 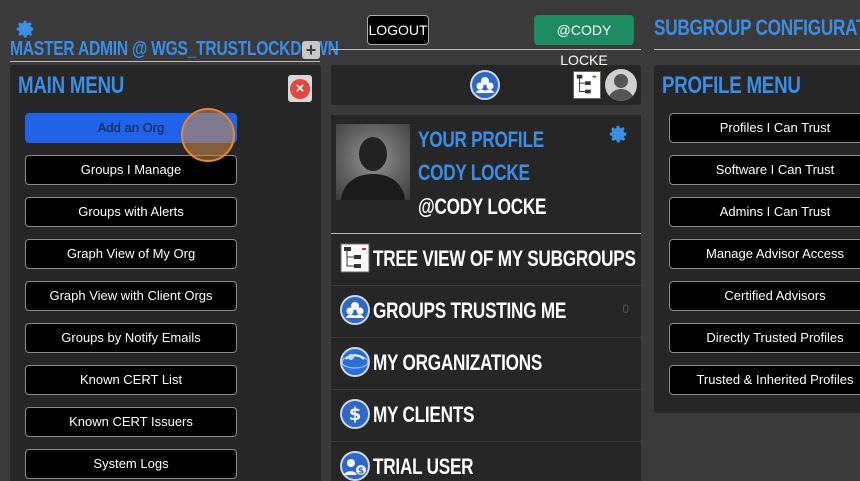 I want to click on dollar-icon: $, so click(x=355, y=414).